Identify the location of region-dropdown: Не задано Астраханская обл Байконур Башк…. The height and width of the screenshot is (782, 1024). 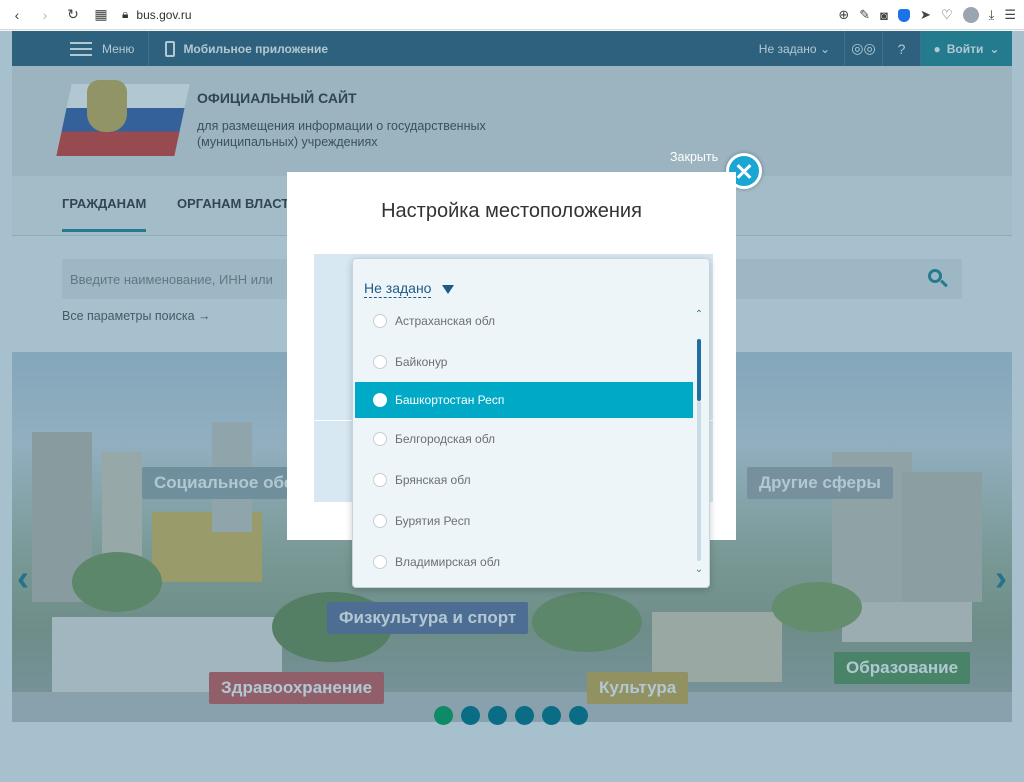
(531, 423).